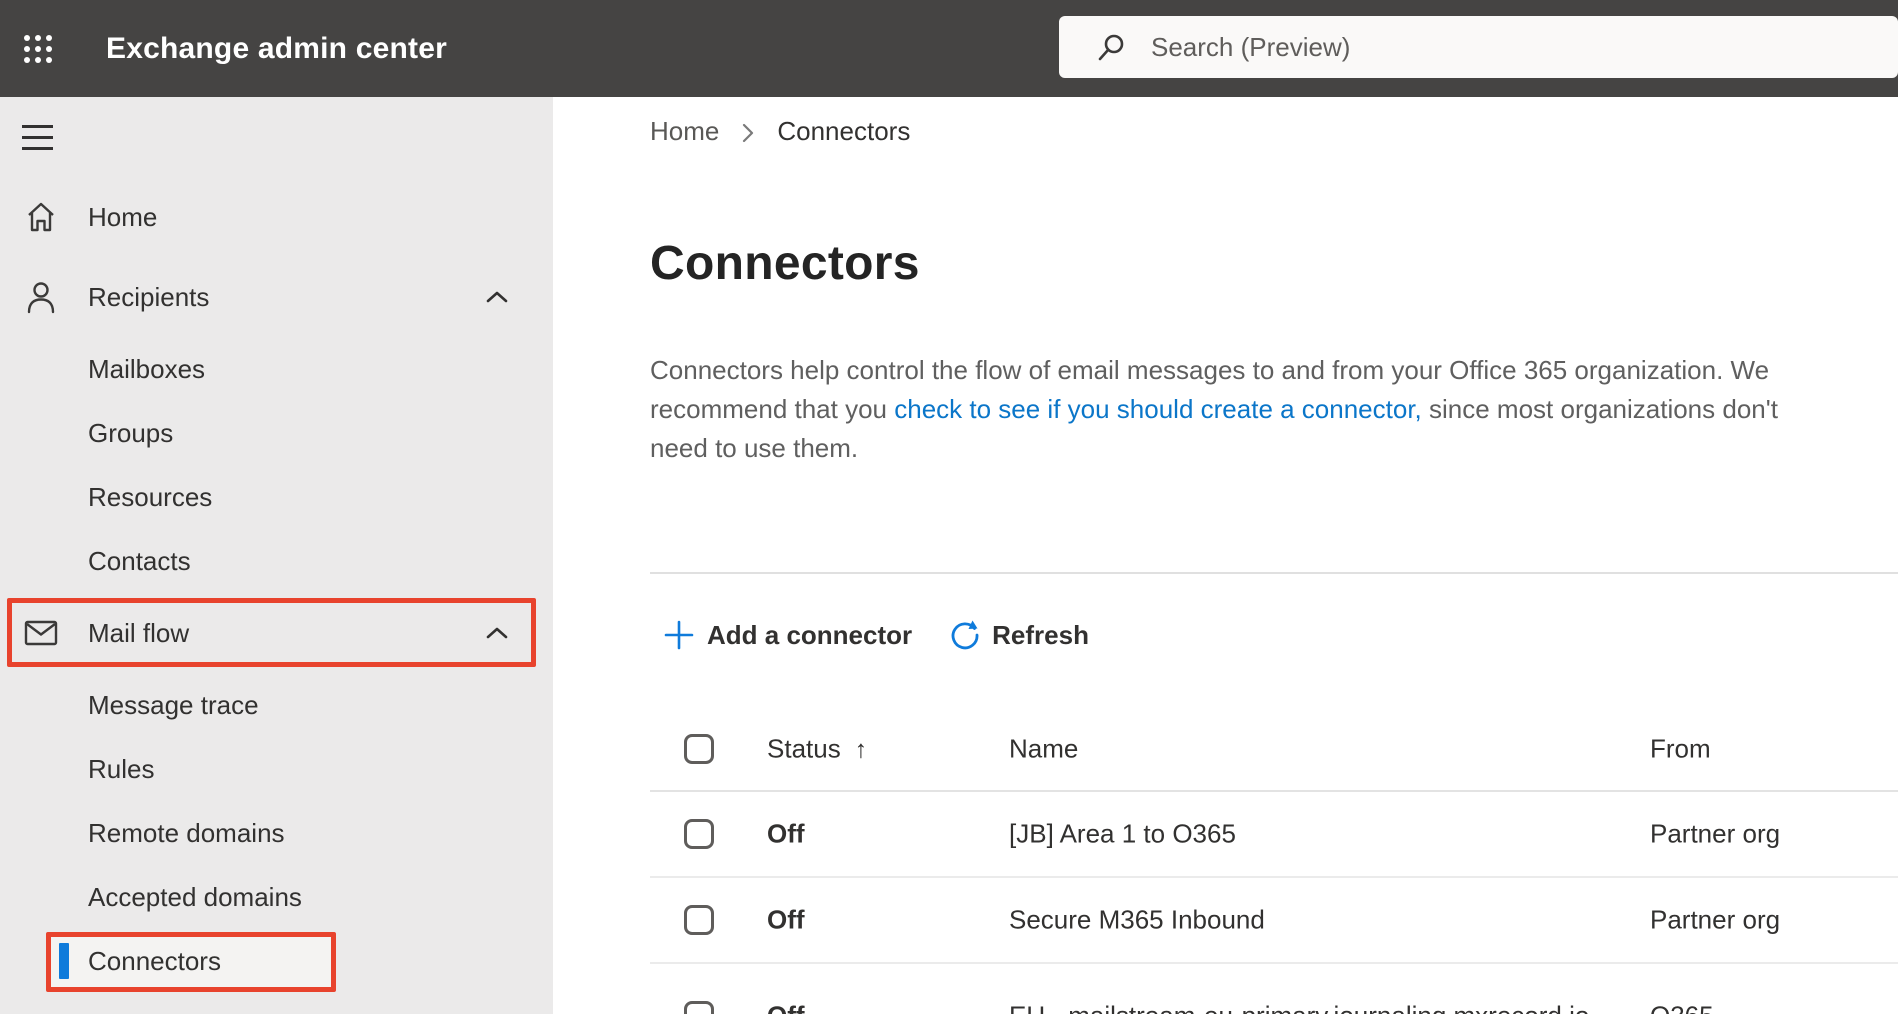 This screenshot has width=1898, height=1014. What do you see at coordinates (1112, 47) in the screenshot?
I see `search-icon` at bounding box center [1112, 47].